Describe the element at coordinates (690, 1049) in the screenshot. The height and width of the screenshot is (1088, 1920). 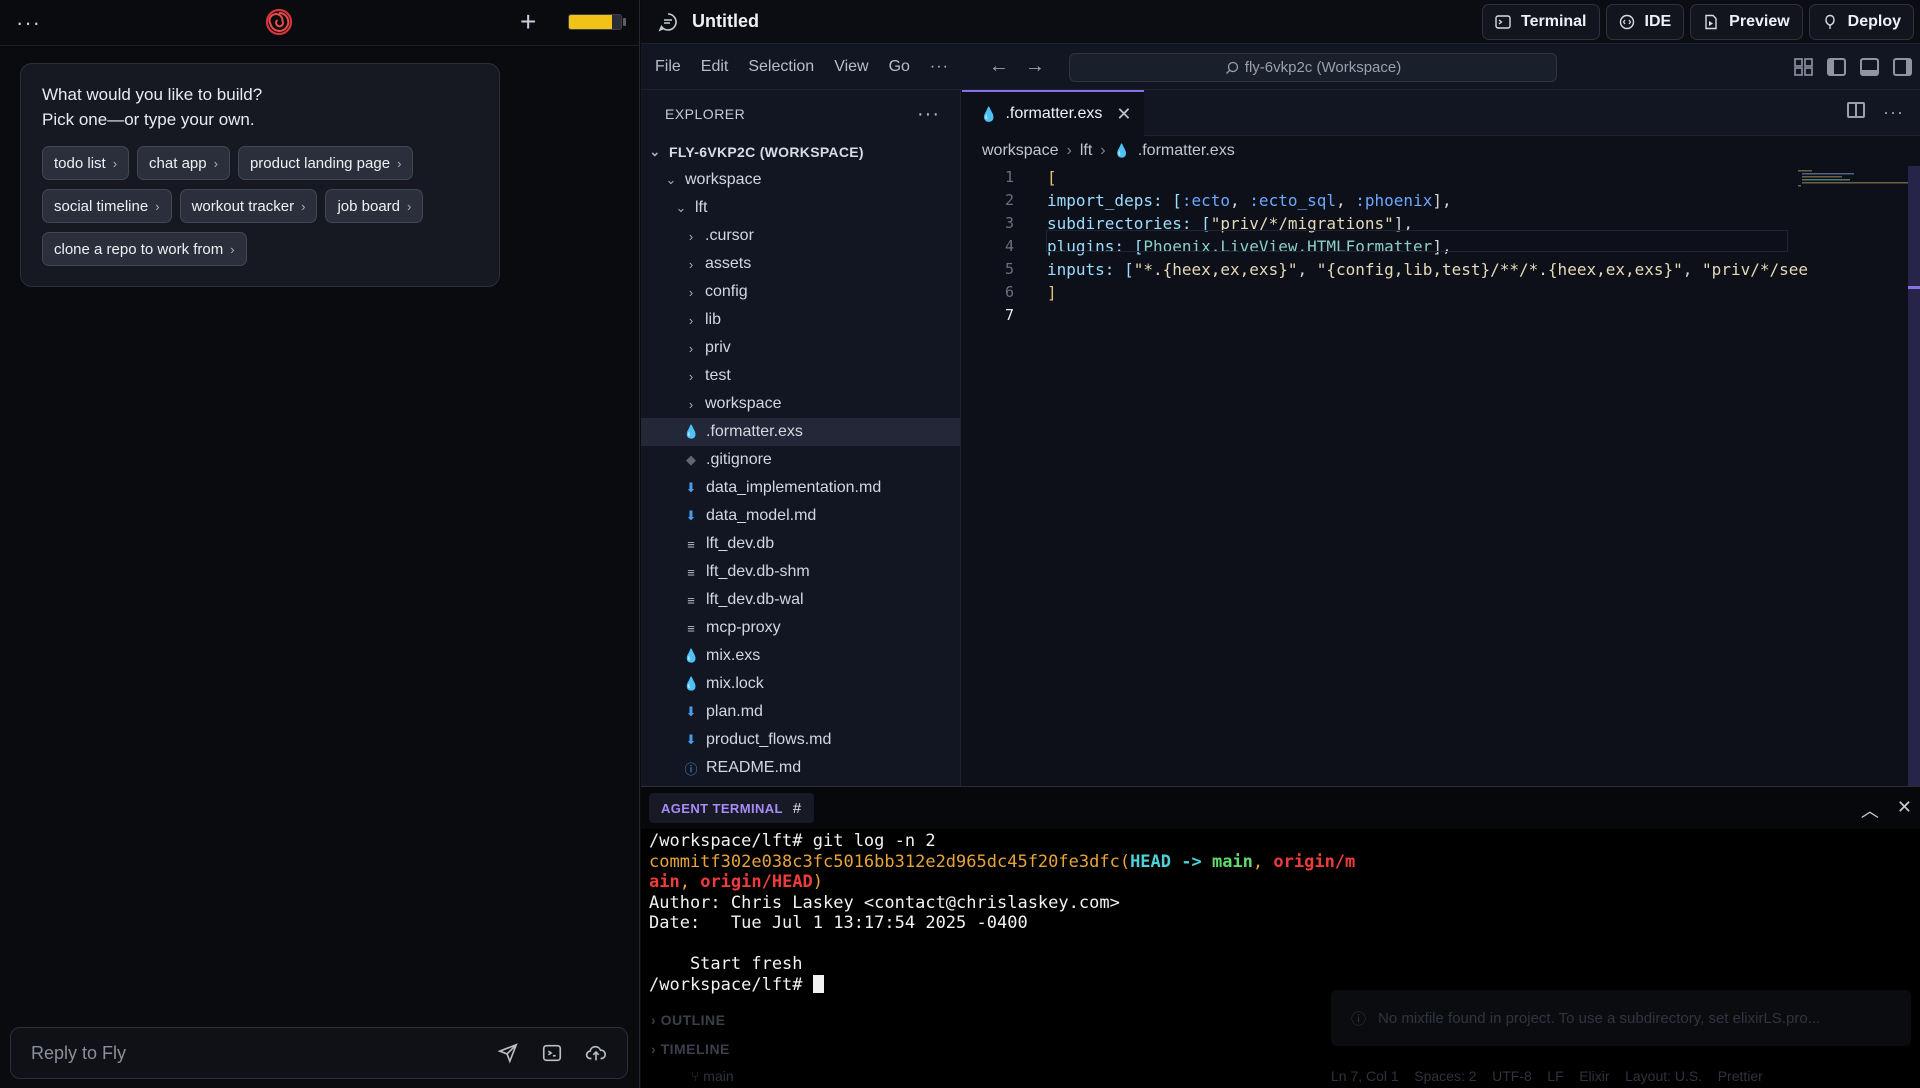
I see `timeline-section: › TIMELINE` at that location.